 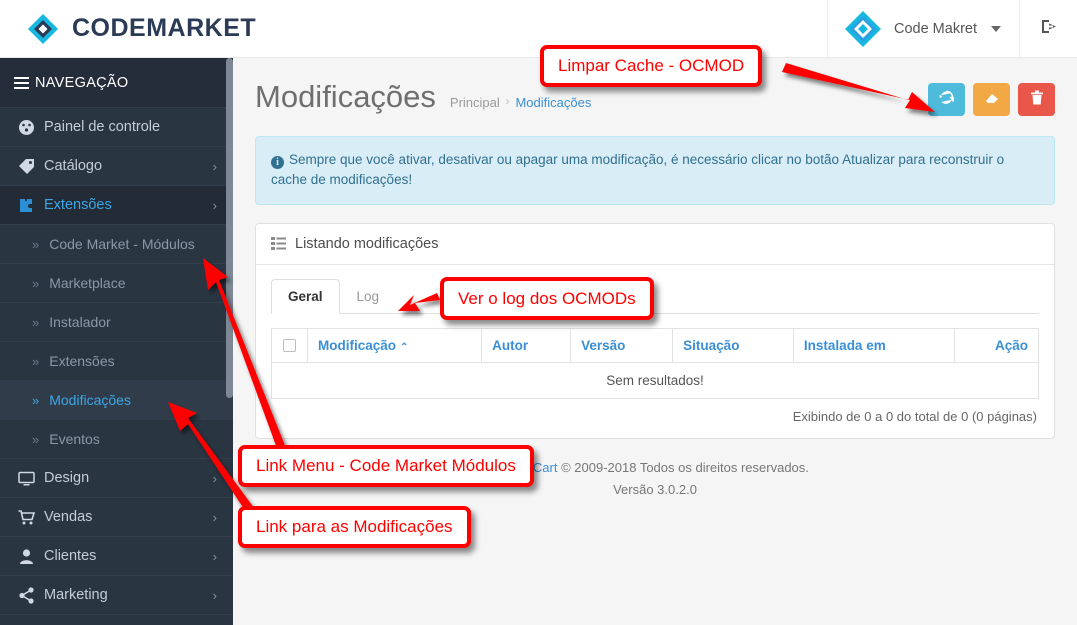 I want to click on user-name-label: Code Makret, so click(x=935, y=28).